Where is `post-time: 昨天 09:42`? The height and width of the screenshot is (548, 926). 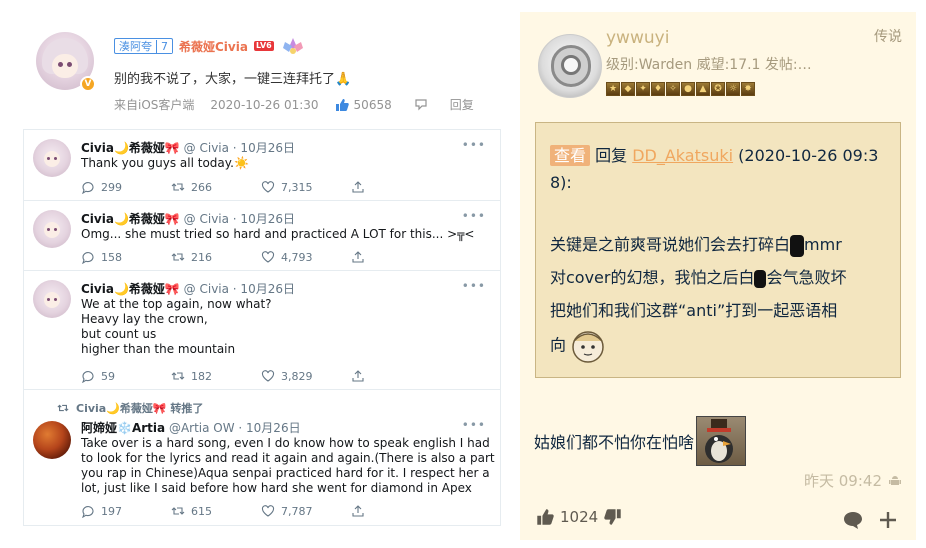
post-time: 昨天 09:42 is located at coordinates (853, 480).